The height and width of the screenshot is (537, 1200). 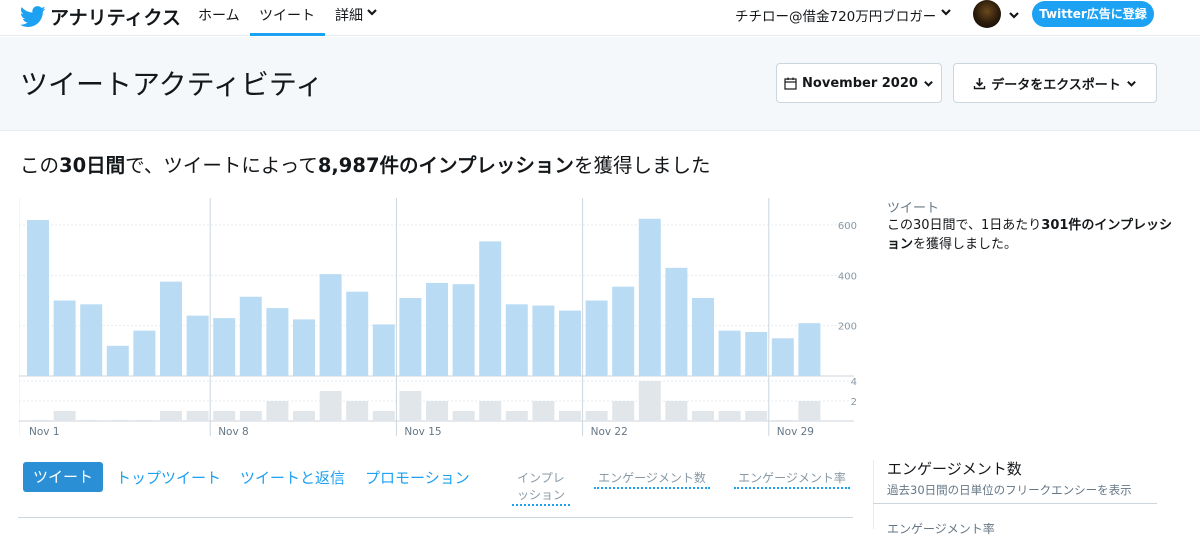 I want to click on export-data-button: データをエクスポート, so click(x=1055, y=83).